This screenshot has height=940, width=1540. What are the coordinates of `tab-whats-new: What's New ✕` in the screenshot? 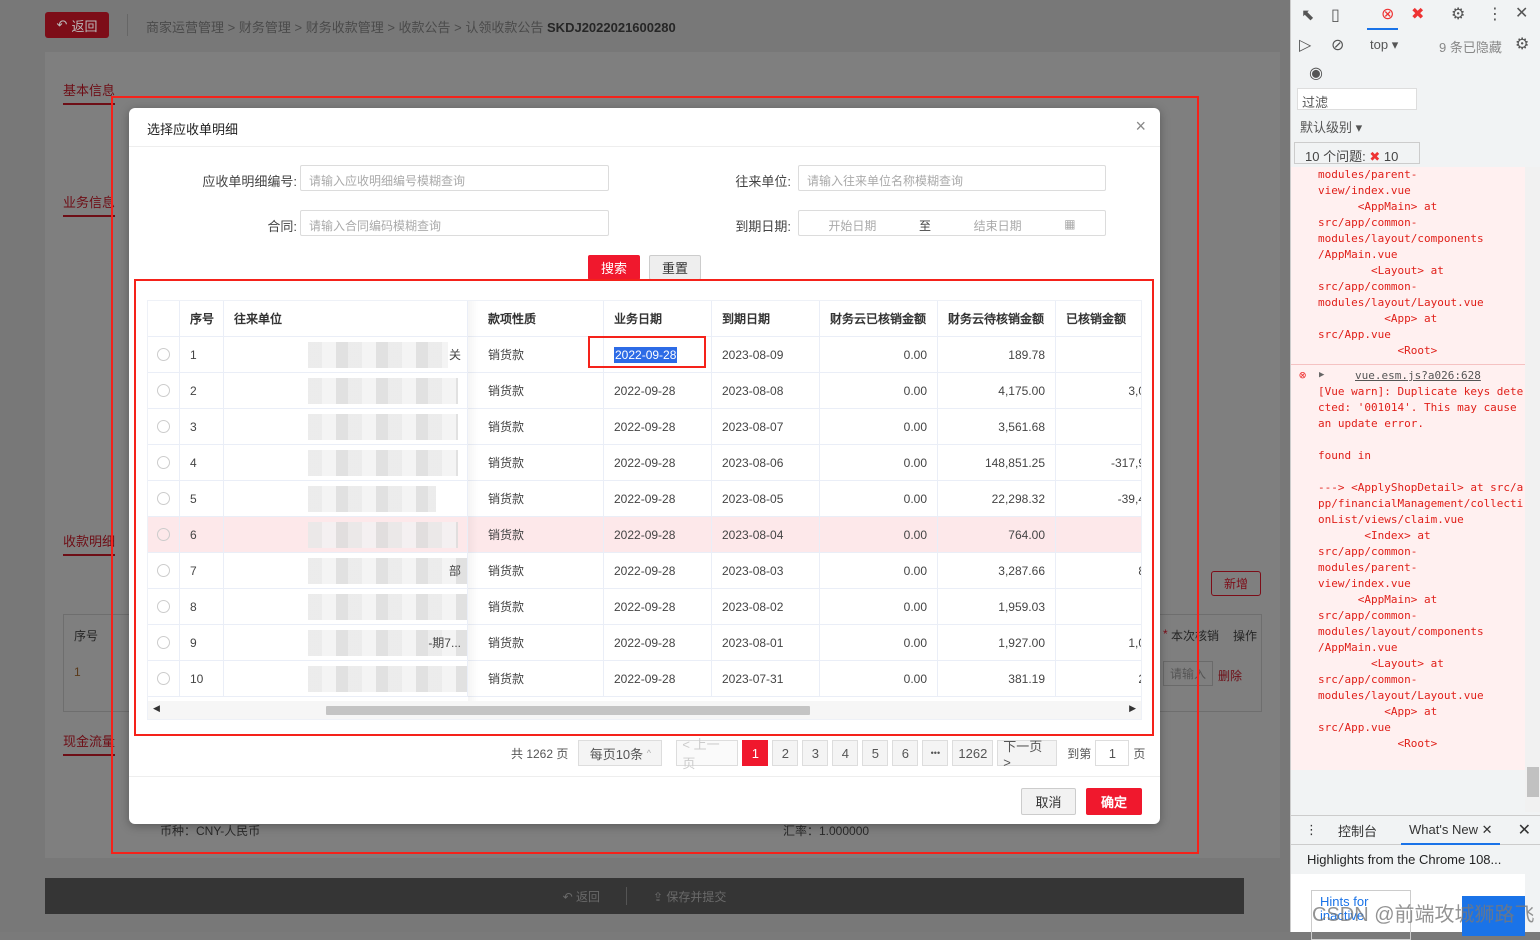 It's located at (1451, 830).